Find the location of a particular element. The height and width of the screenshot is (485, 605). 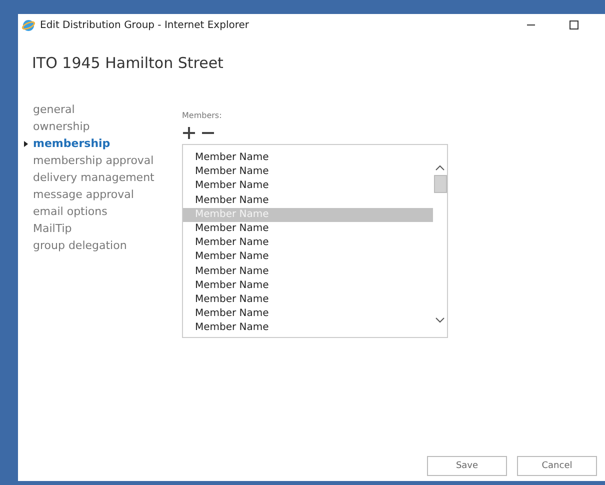

group-heading: ITO 1945 Hamilton Street is located at coordinates (127, 63).